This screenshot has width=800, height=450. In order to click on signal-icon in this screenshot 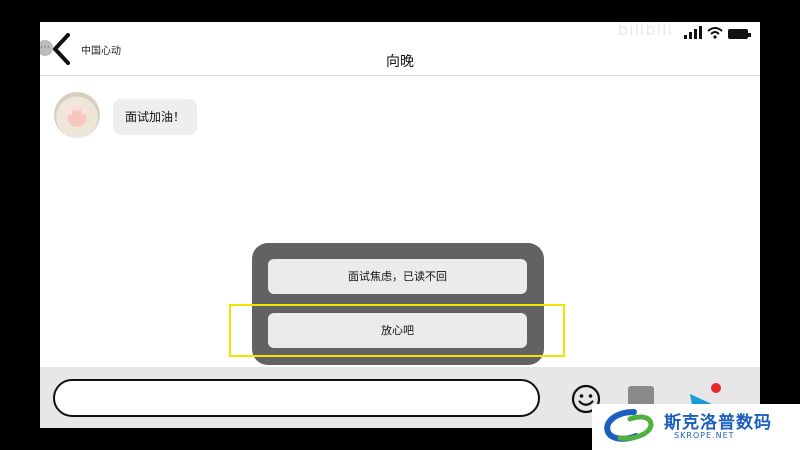, I will do `click(693, 32)`.